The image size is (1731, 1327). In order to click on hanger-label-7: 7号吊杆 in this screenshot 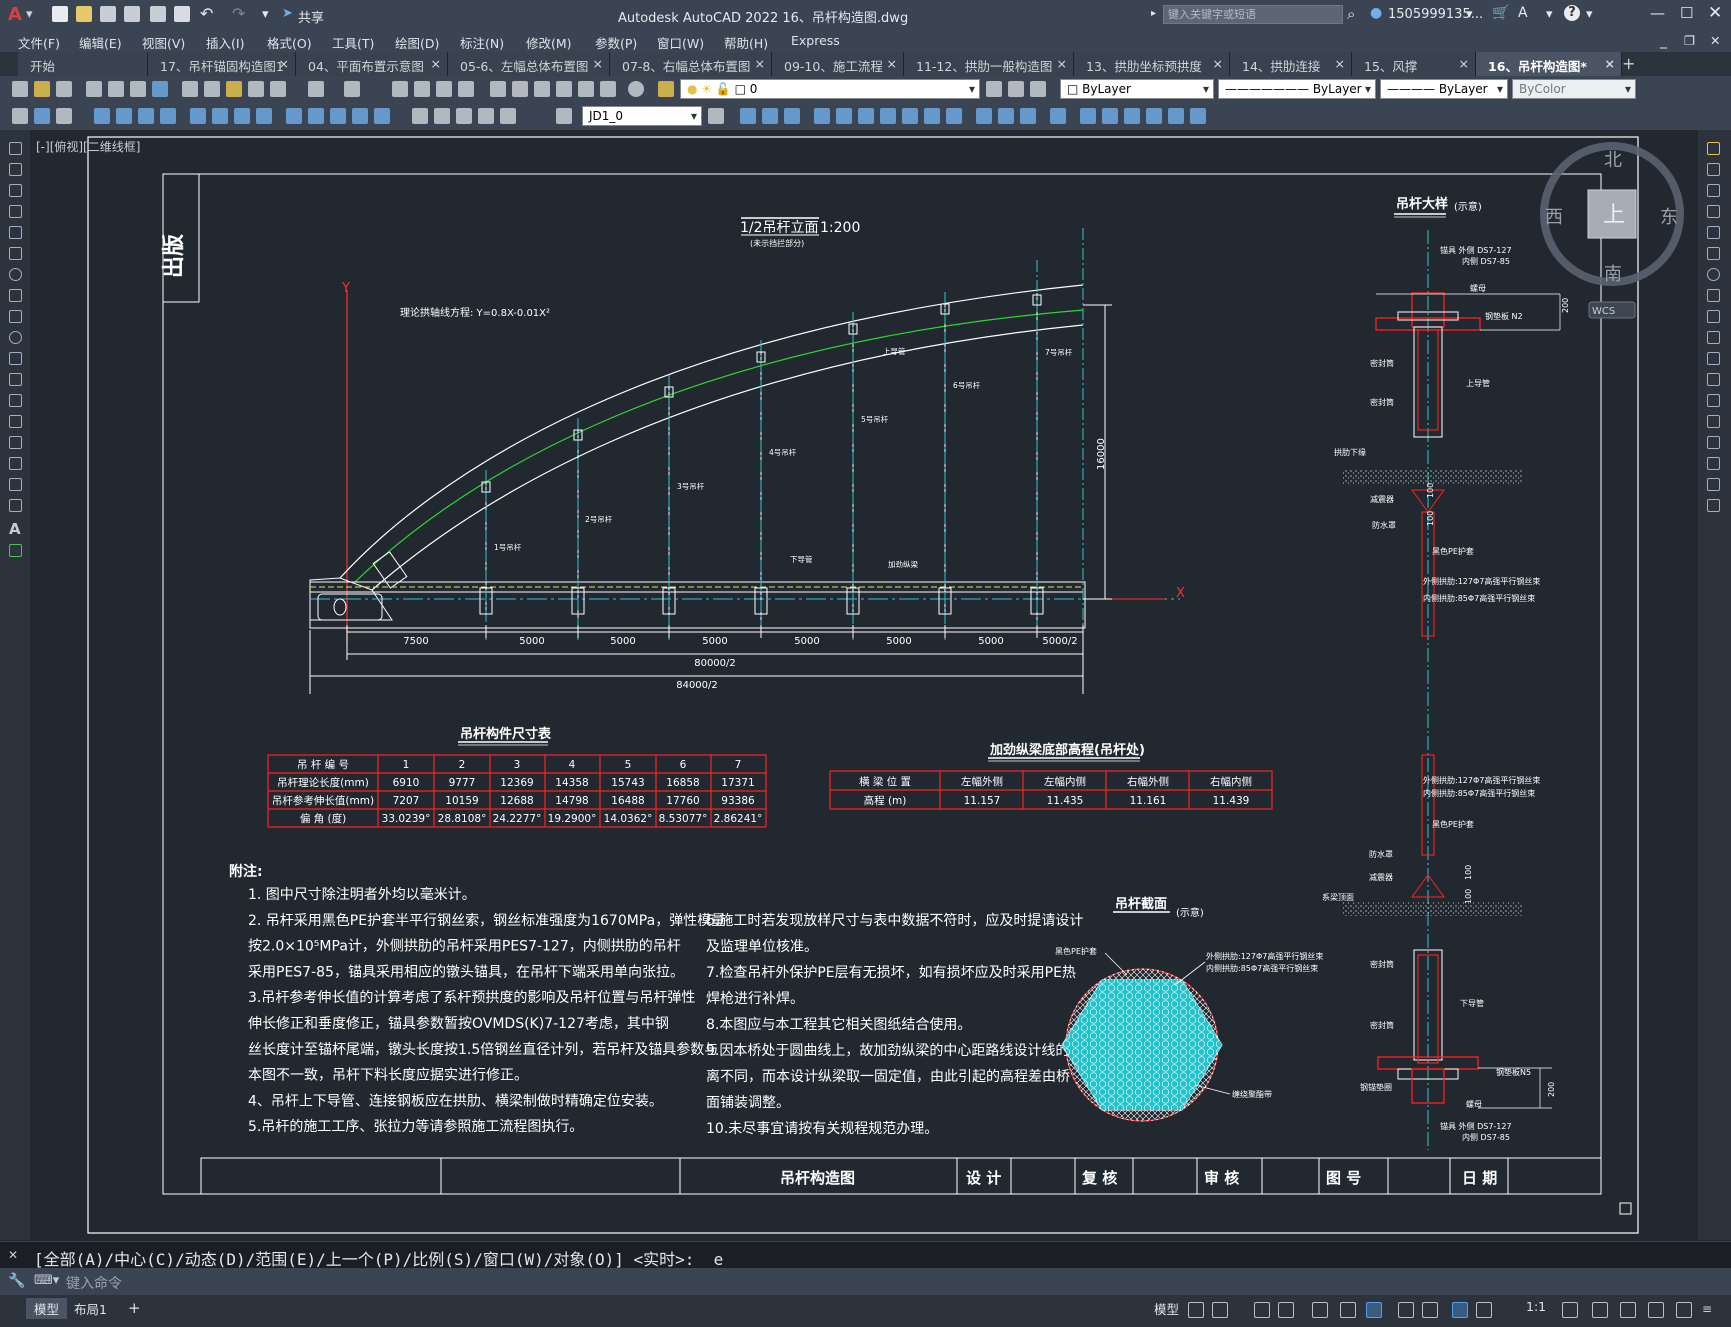, I will do `click(1059, 352)`.